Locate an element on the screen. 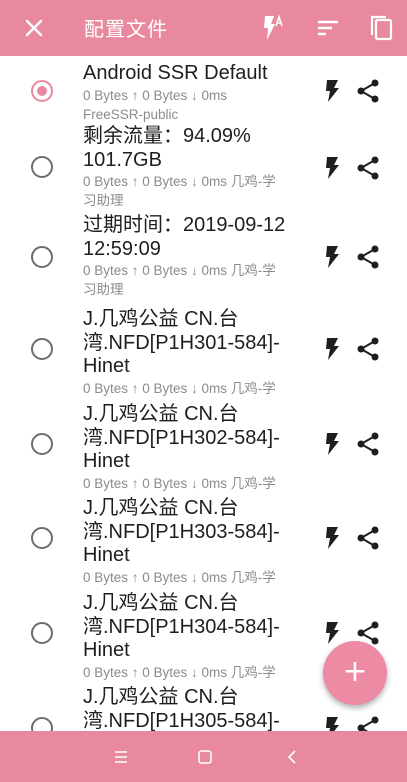  add-profile-button: + is located at coordinates (355, 673).